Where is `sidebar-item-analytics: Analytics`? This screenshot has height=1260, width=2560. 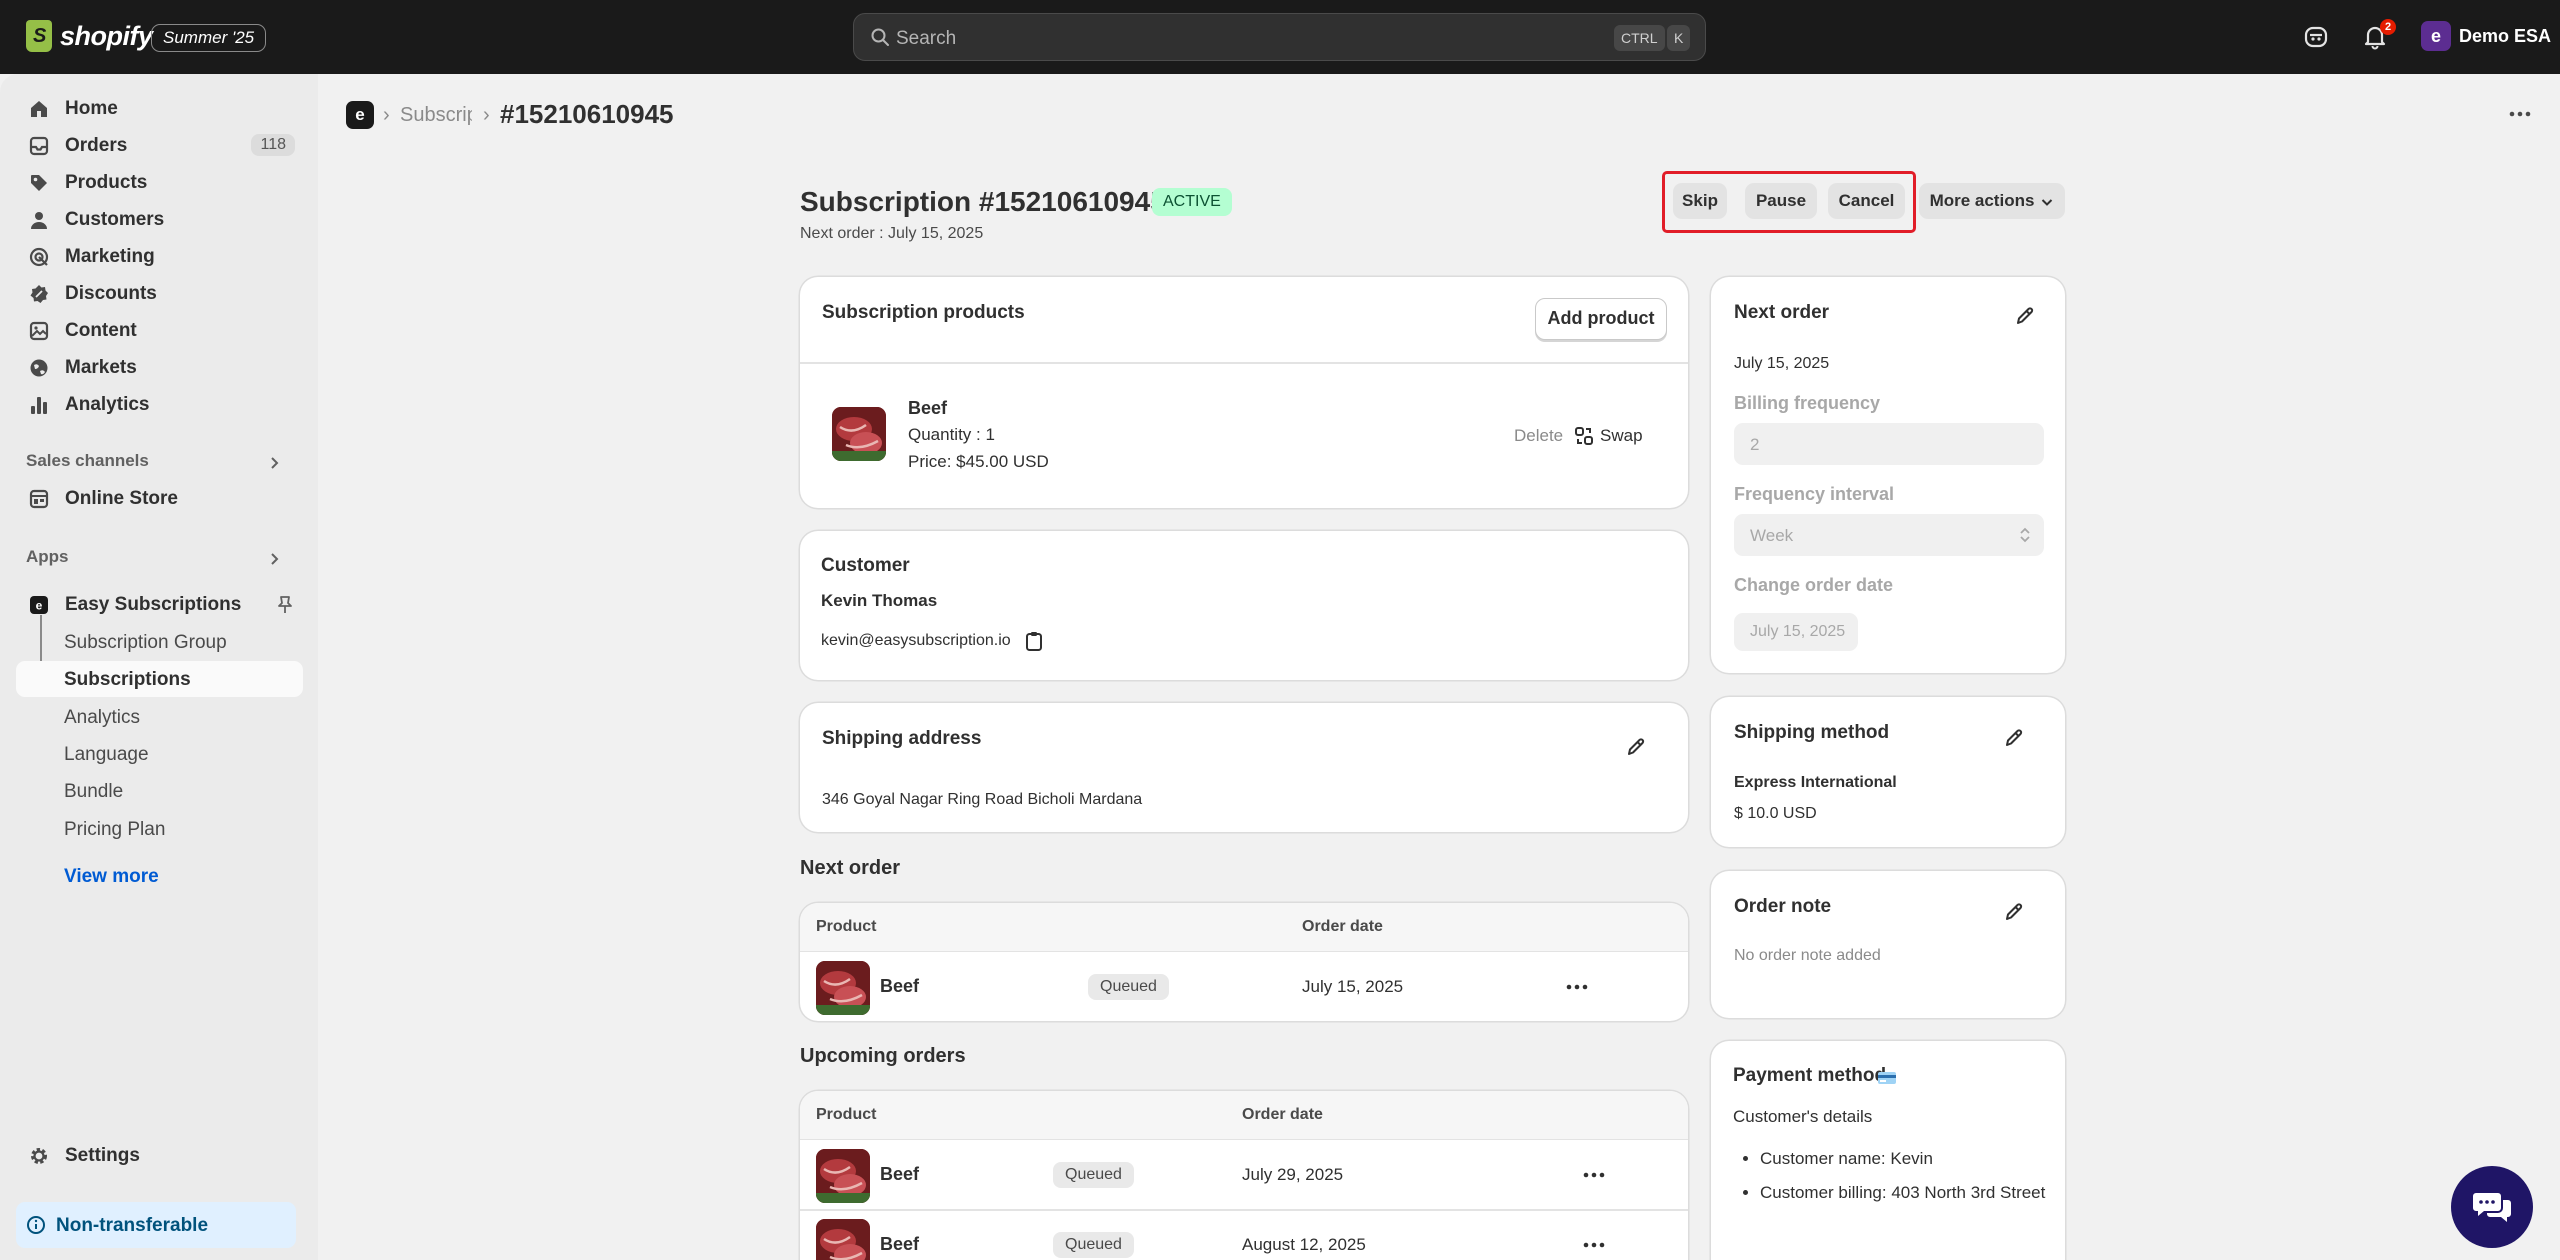
sidebar-item-analytics: Analytics is located at coordinates (159, 405).